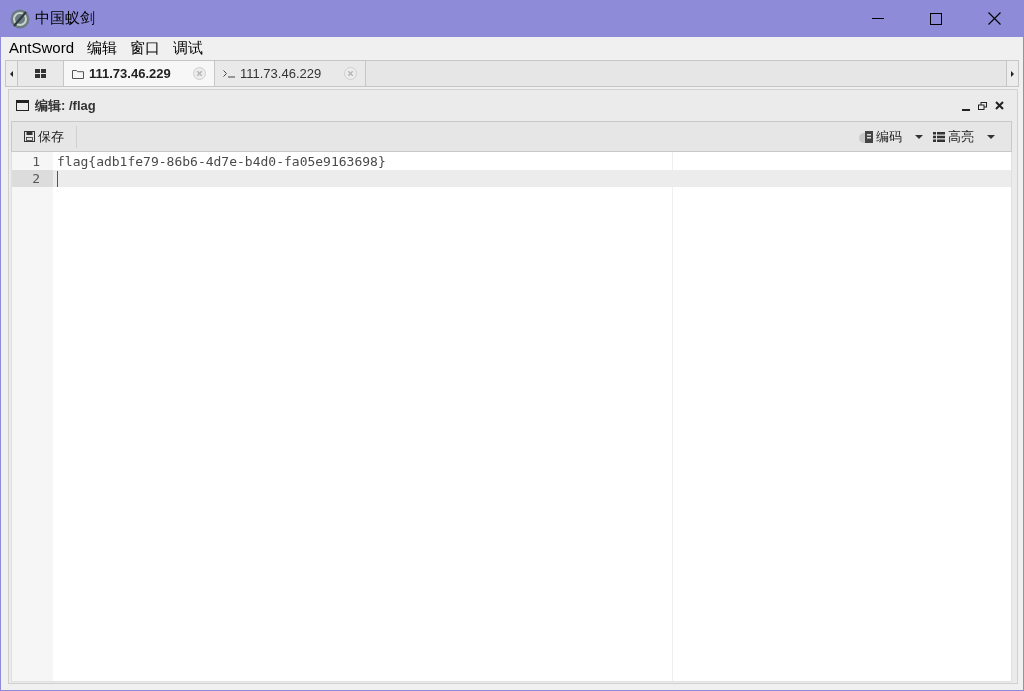 This screenshot has width=1024, height=691. I want to click on panel-title: 编辑: /flag, so click(65, 105).